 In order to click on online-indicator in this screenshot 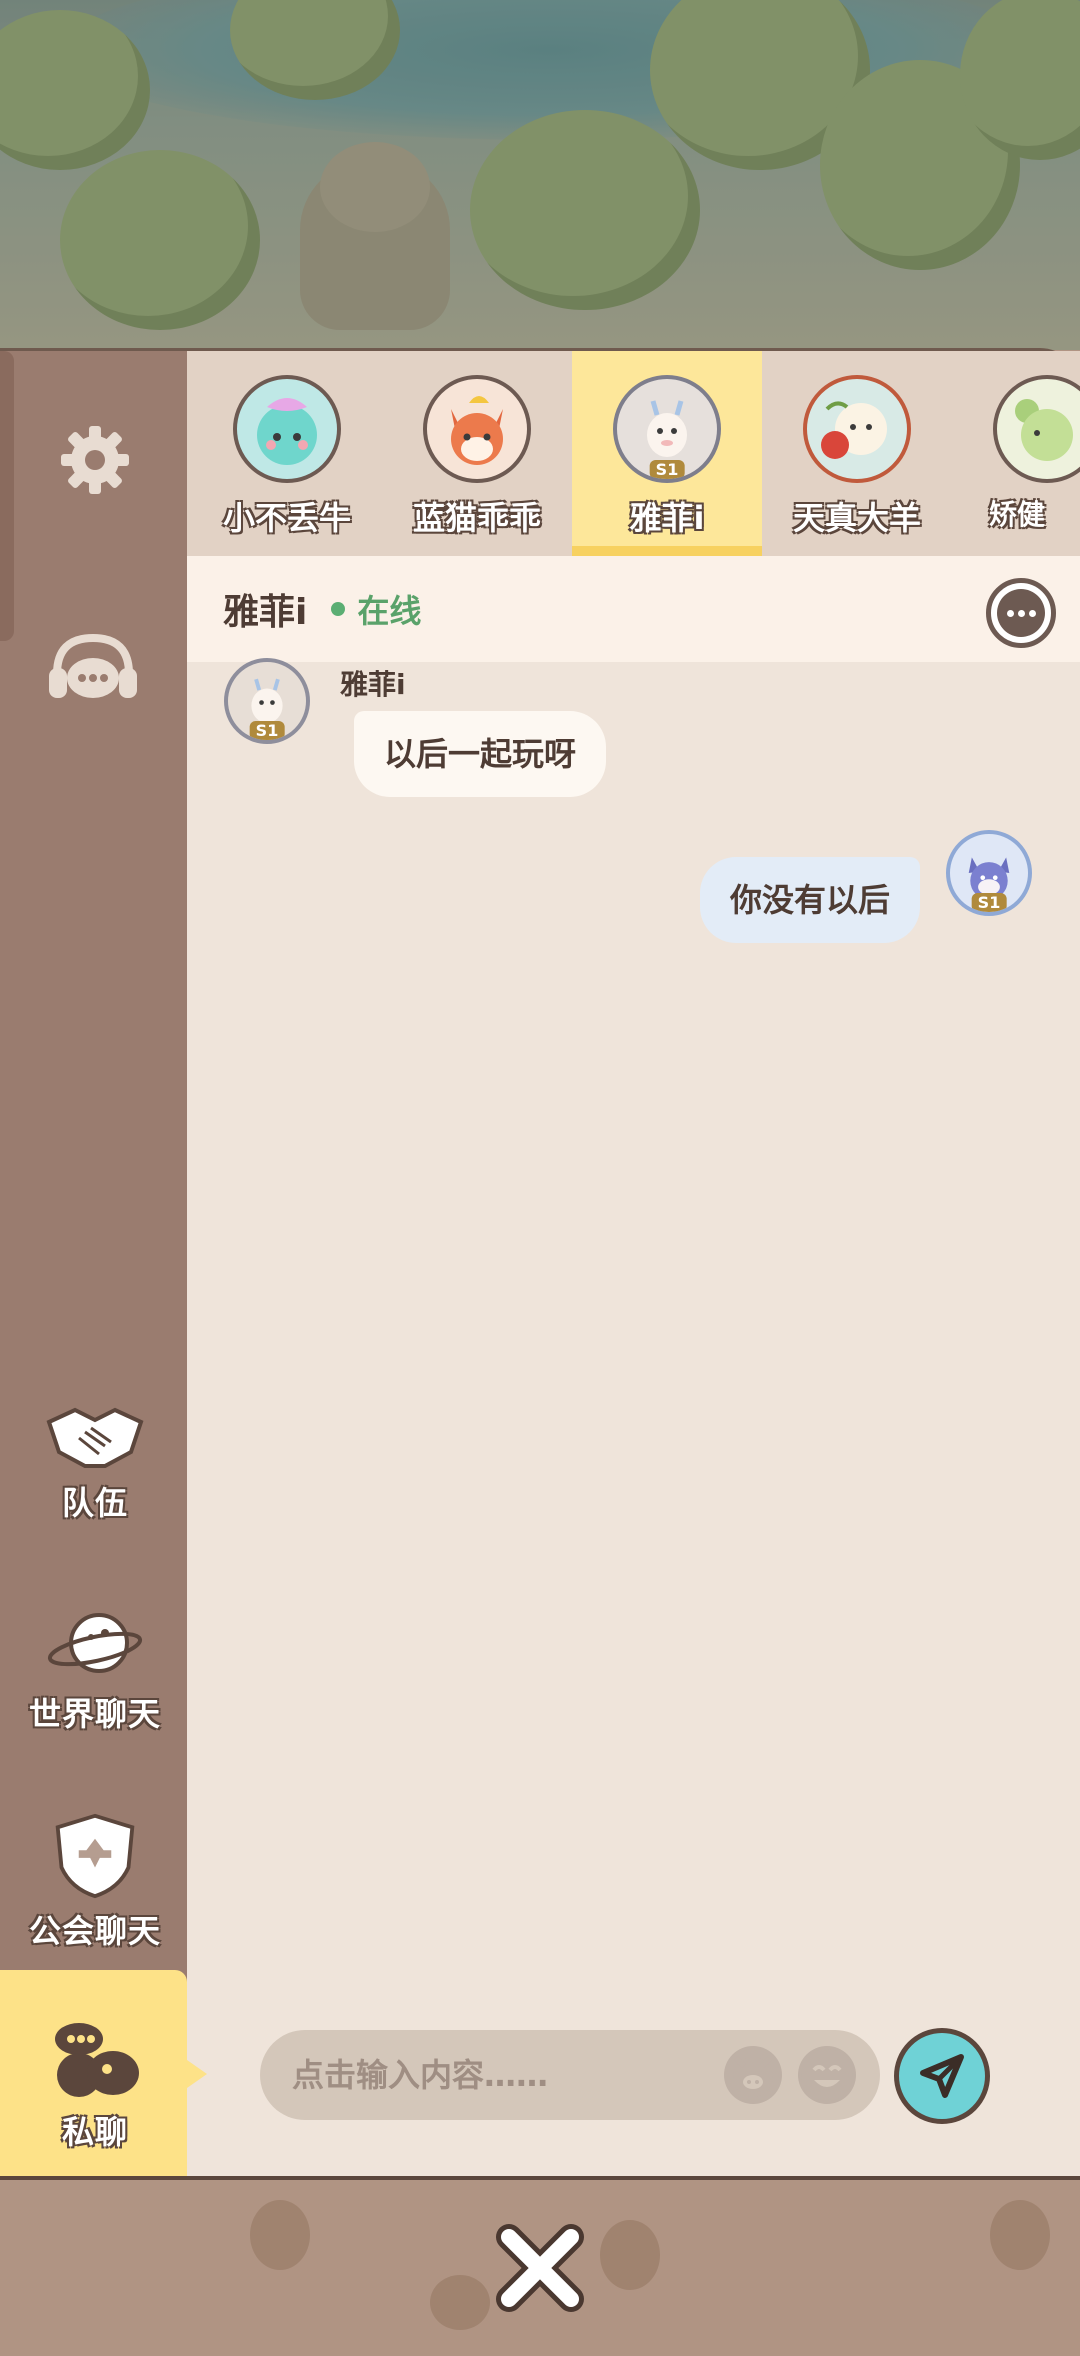, I will do `click(338, 609)`.